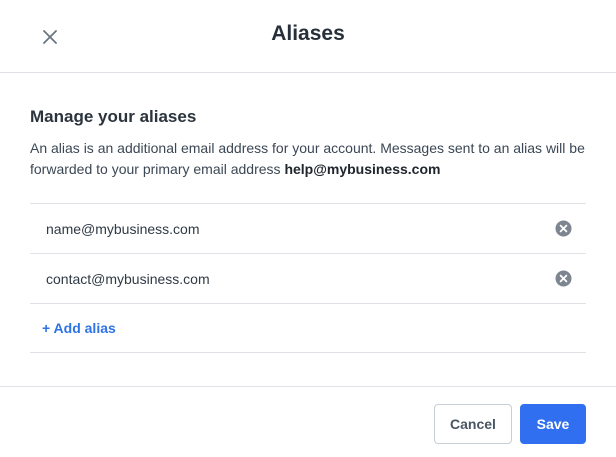 The image size is (616, 457). Describe the element at coordinates (473, 424) in the screenshot. I see `cancel-button: Cancel` at that location.